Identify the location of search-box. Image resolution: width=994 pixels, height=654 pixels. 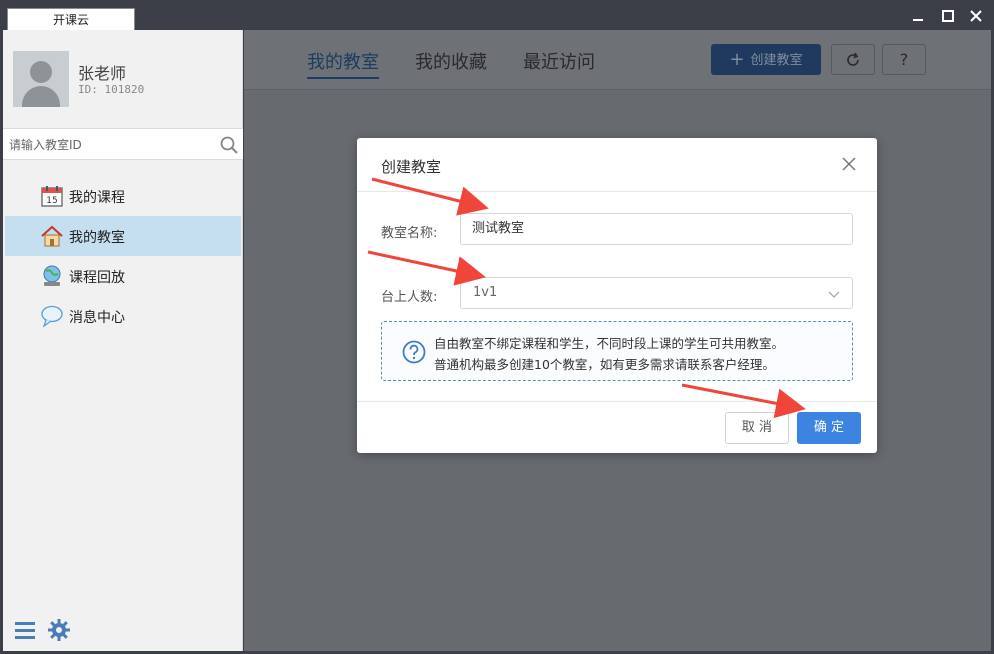
(123, 144).